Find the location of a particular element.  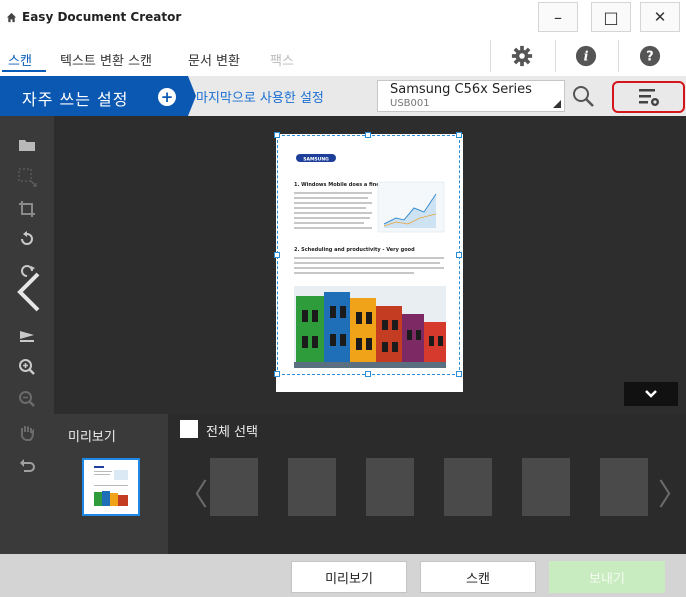

chevron-down-icon is located at coordinates (651, 394).